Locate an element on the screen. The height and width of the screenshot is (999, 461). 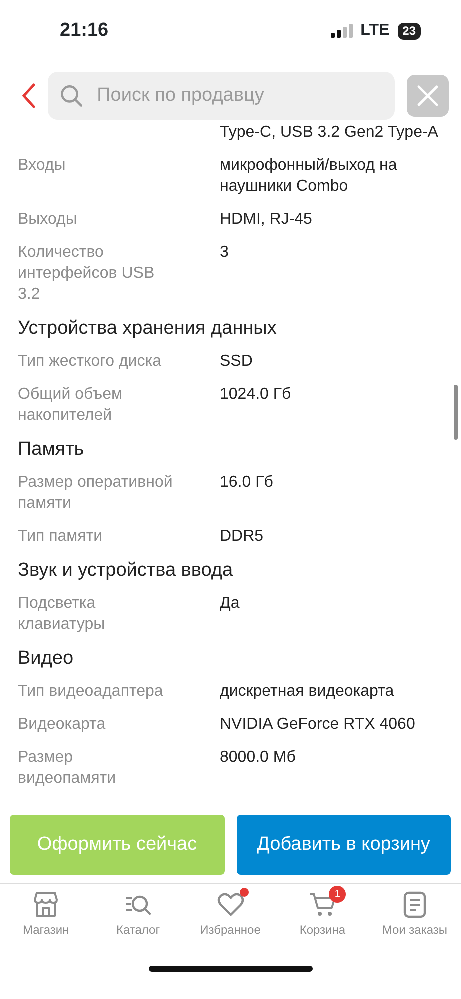
back-icon is located at coordinates (29, 96).